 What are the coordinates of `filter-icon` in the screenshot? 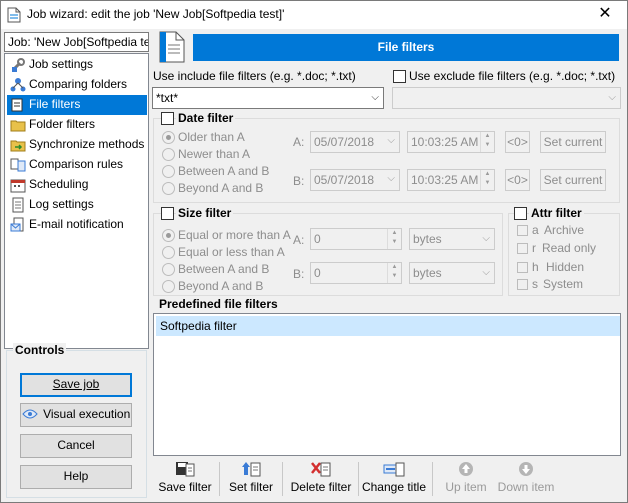 It's located at (17, 105).